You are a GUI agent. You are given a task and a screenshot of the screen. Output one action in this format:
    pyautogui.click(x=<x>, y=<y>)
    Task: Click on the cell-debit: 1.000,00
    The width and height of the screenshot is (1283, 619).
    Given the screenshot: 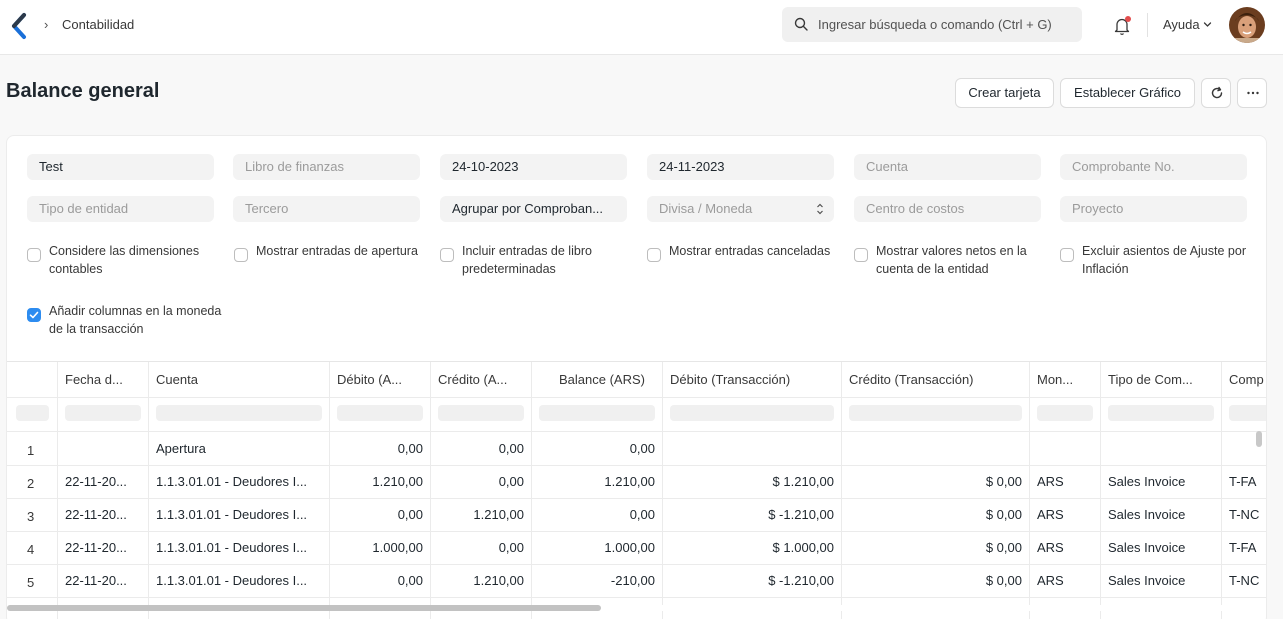 What is the action you would take?
    pyautogui.click(x=380, y=547)
    